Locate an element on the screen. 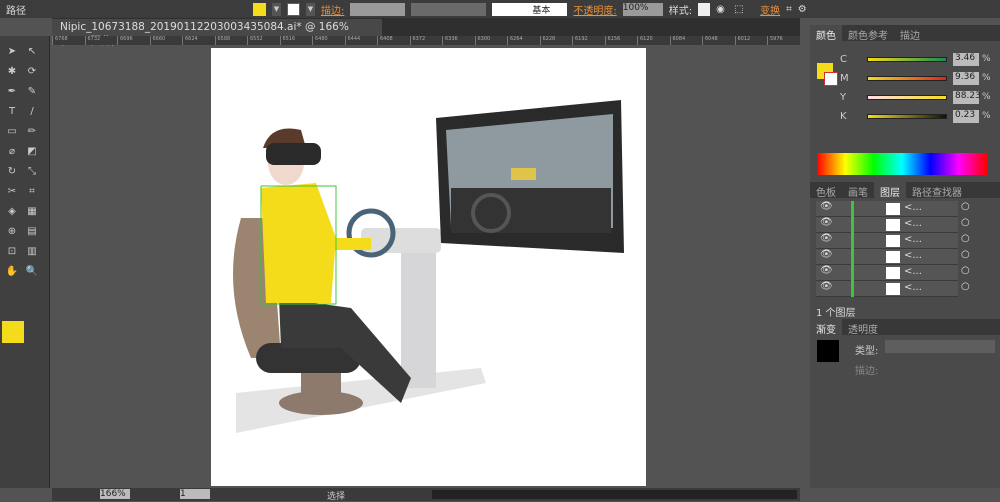 The width and height of the screenshot is (1000, 502). tab-layers: 图层 is located at coordinates (890, 190).